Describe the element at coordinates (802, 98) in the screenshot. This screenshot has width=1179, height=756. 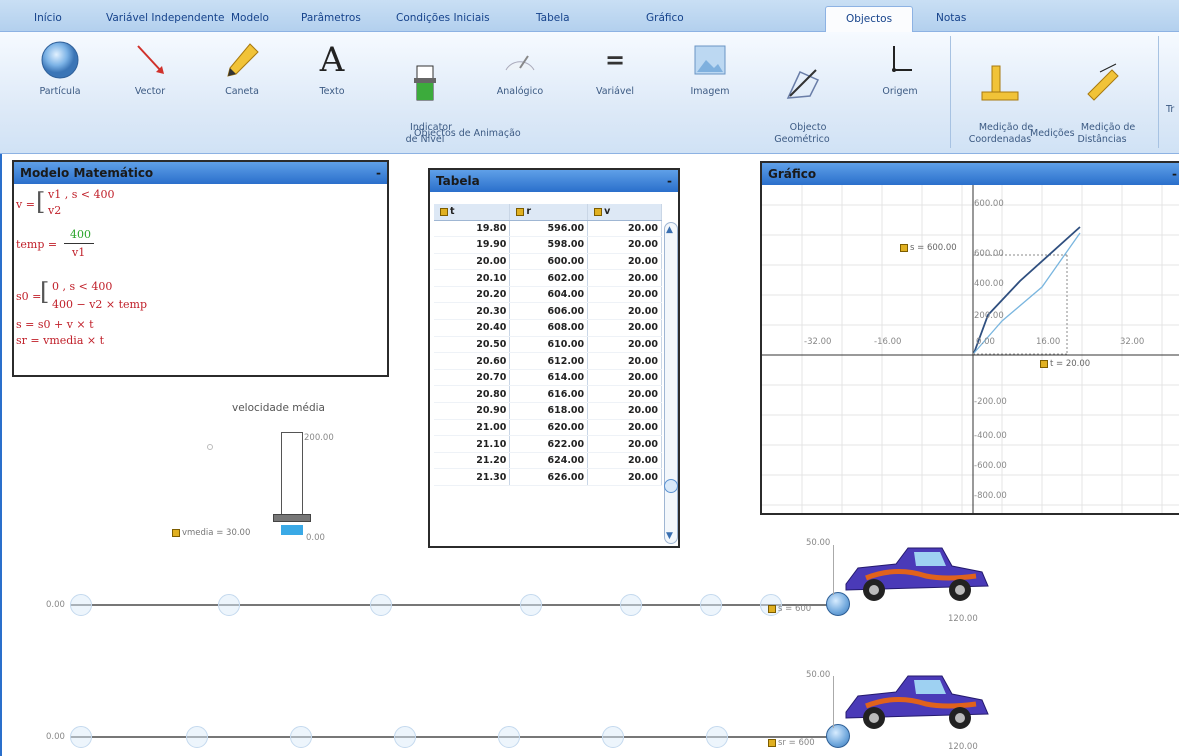
I see `objecto-geometrico-button: Objecto Geométrico` at that location.